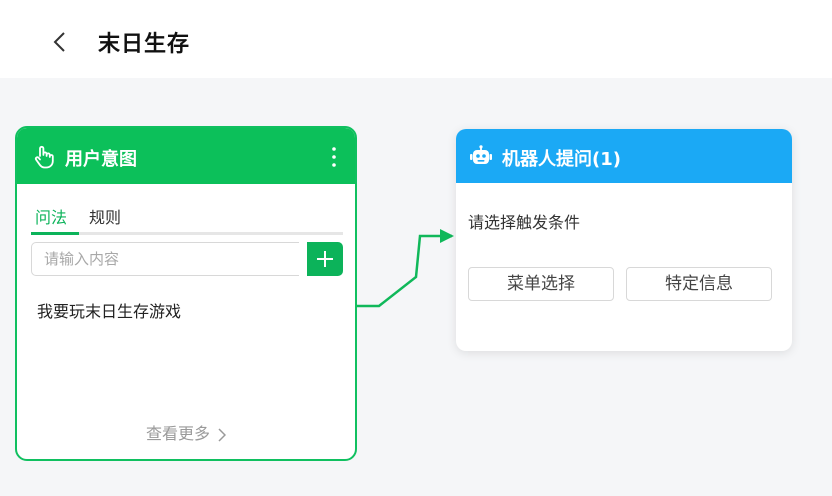  Describe the element at coordinates (481, 154) in the screenshot. I see `robot-icon` at that location.